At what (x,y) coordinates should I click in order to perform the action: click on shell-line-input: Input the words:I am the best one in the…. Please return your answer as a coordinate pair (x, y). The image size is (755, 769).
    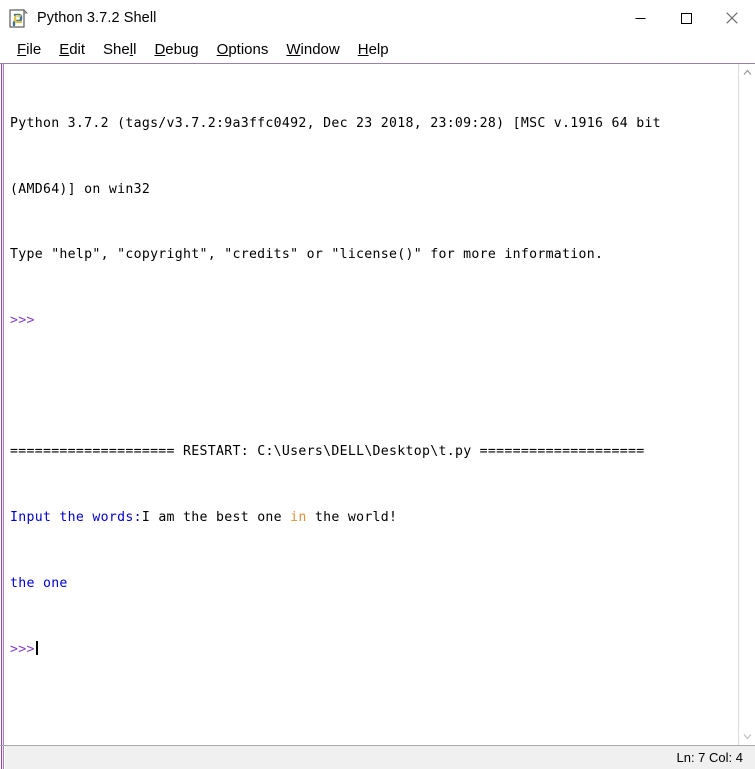
    Looking at the image, I should click on (374, 518).